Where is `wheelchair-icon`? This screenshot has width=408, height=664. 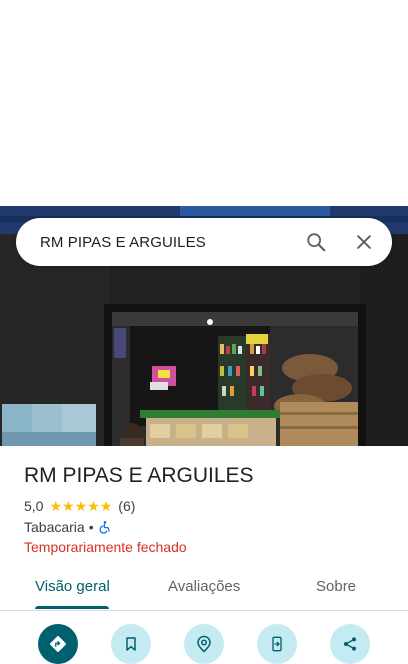
wheelchair-icon is located at coordinates (105, 527).